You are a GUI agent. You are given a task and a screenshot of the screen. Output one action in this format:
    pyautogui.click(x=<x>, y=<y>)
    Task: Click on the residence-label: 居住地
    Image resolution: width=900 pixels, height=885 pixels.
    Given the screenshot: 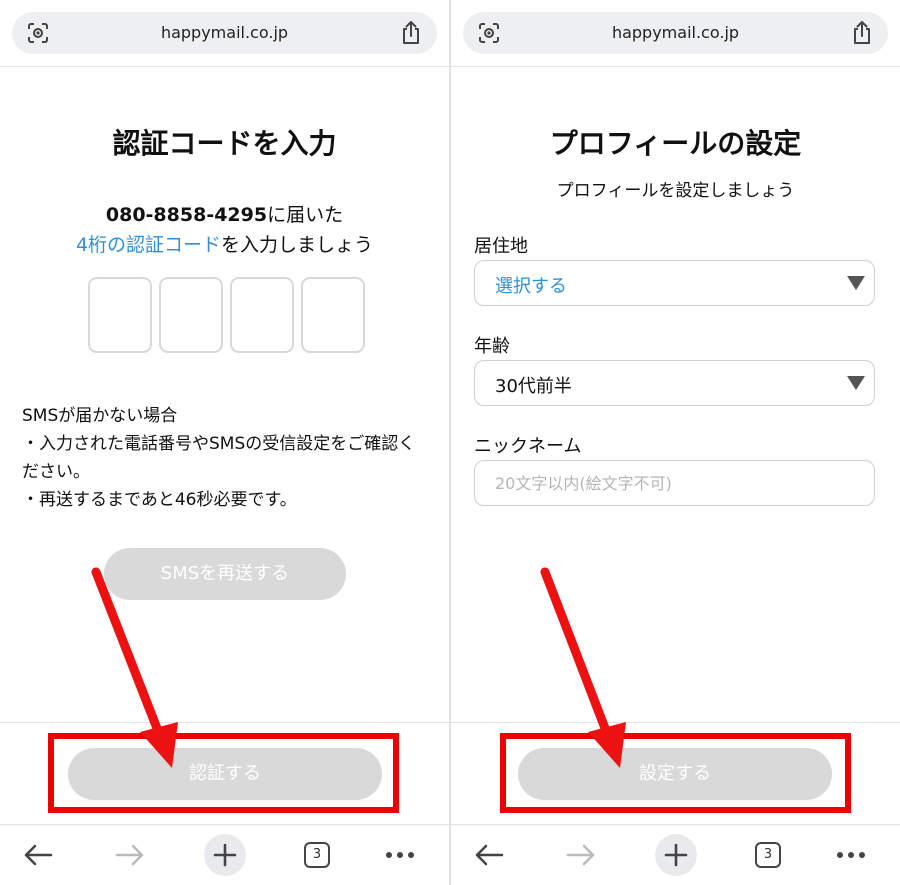 What is the action you would take?
    pyautogui.click(x=501, y=246)
    